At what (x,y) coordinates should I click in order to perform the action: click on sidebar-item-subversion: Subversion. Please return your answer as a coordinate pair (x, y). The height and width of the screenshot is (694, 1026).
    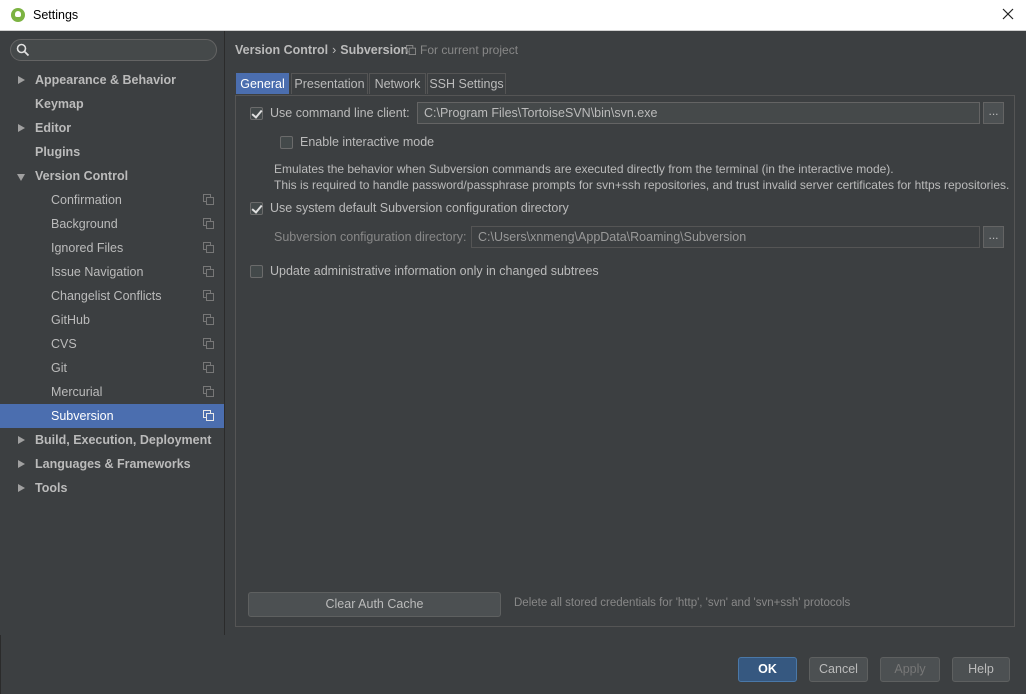
    Looking at the image, I should click on (112, 416).